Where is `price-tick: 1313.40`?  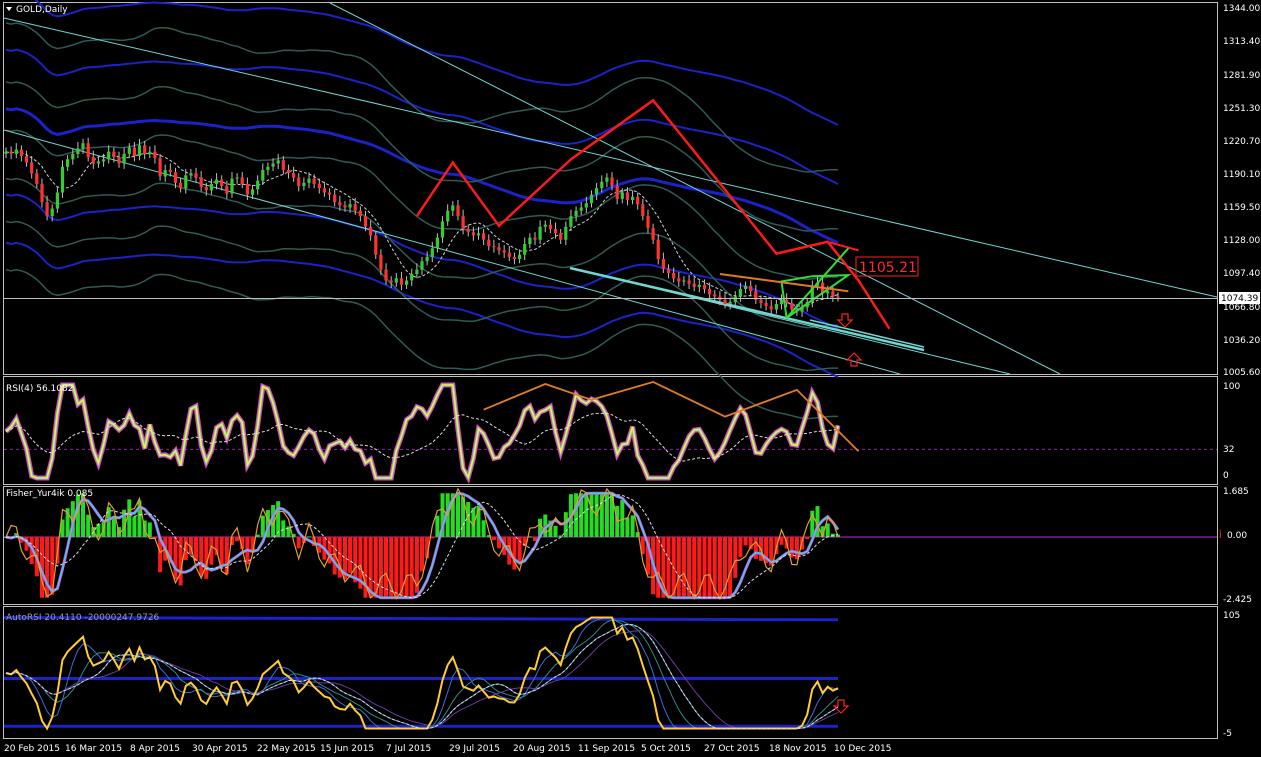
price-tick: 1313.40 is located at coordinates (1241, 42).